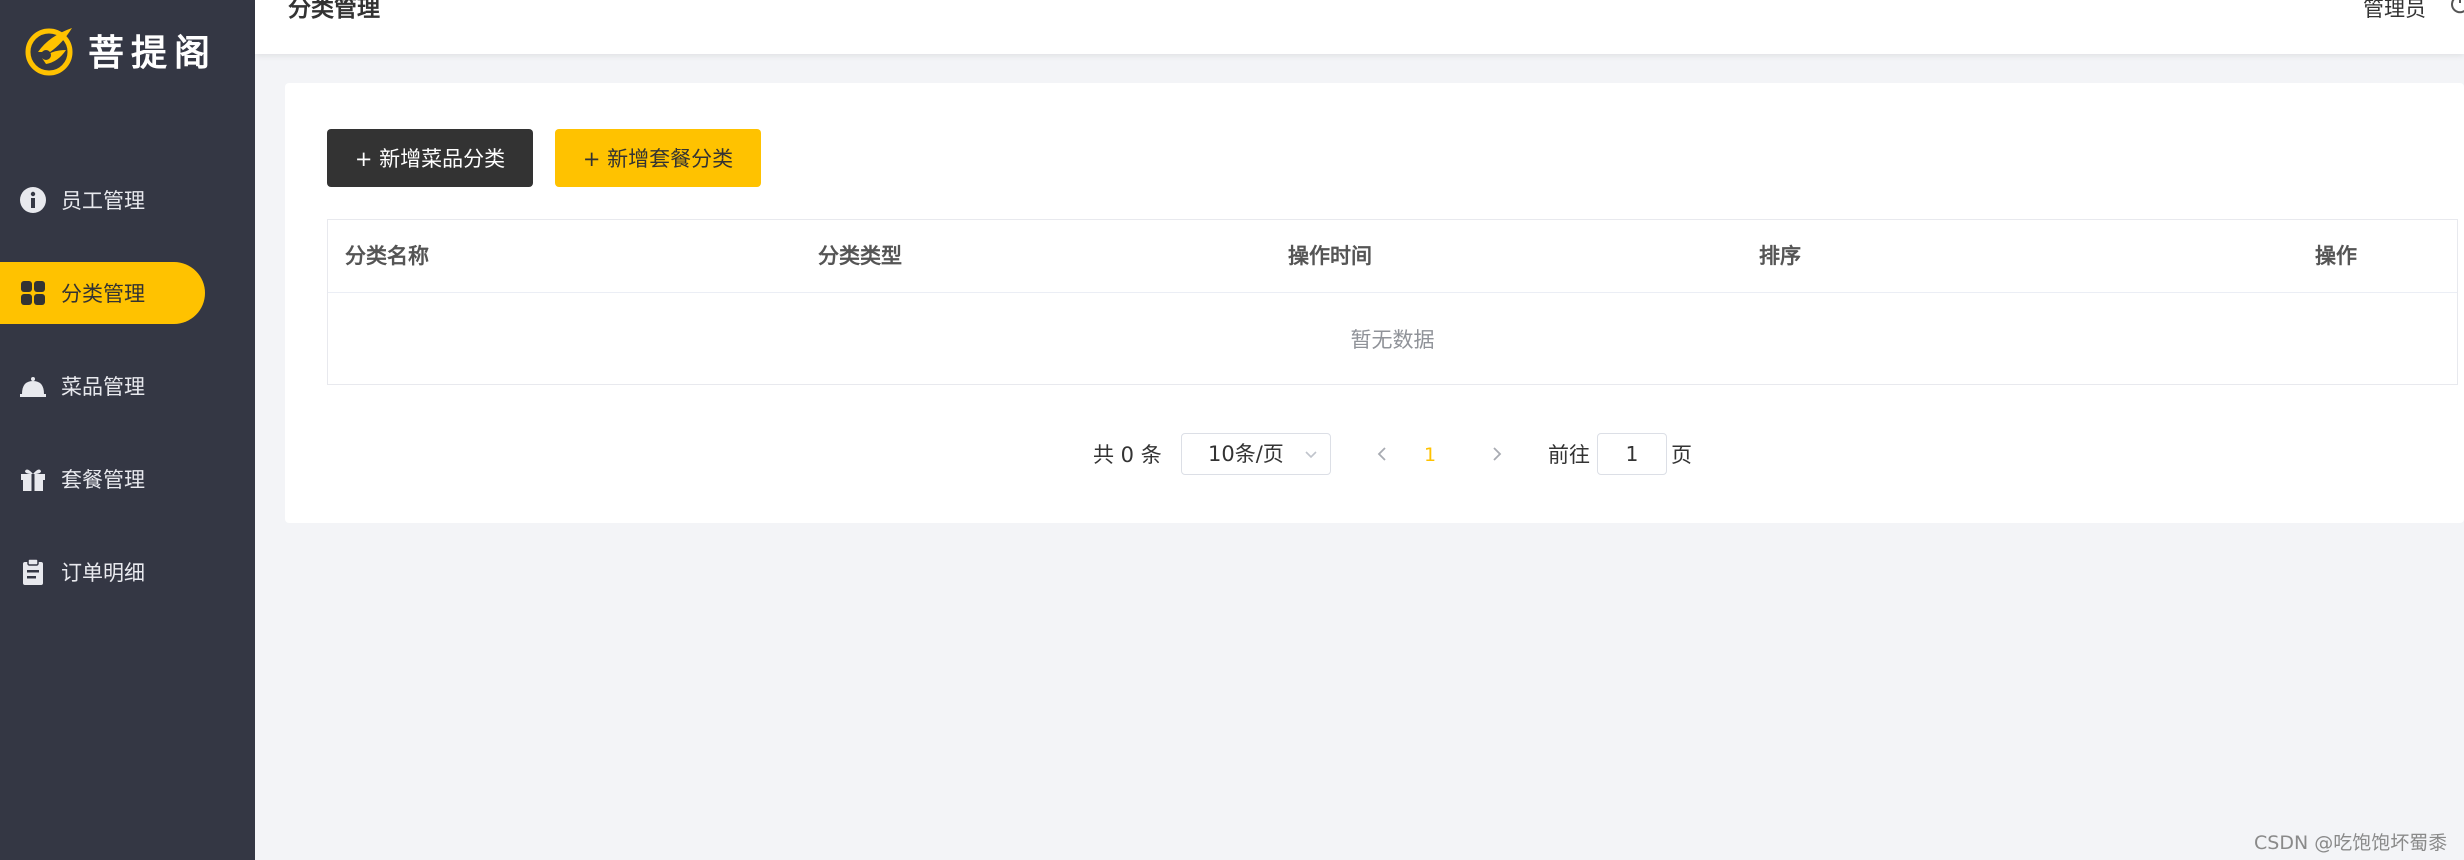  Describe the element at coordinates (153, 53) in the screenshot. I see `logo-text: 菩提阁` at that location.